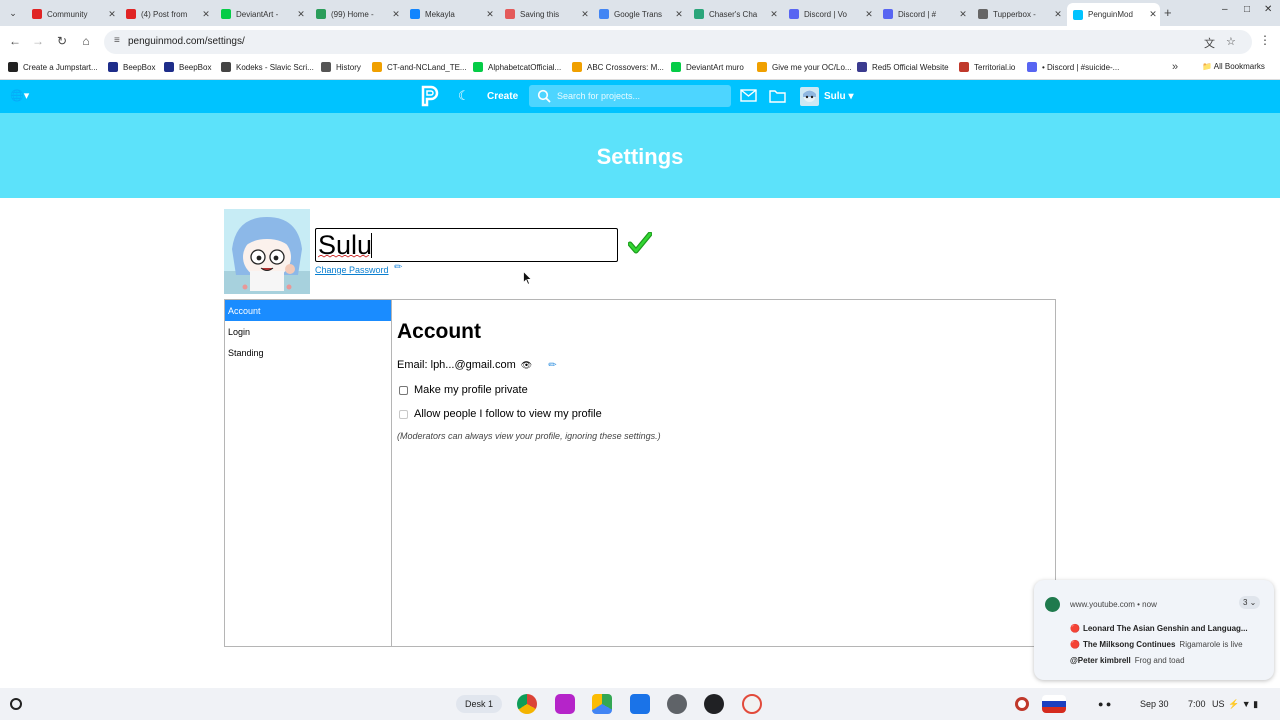 The width and height of the screenshot is (1280, 720). What do you see at coordinates (403, 414) in the screenshot?
I see `follow-view-checkbox` at bounding box center [403, 414].